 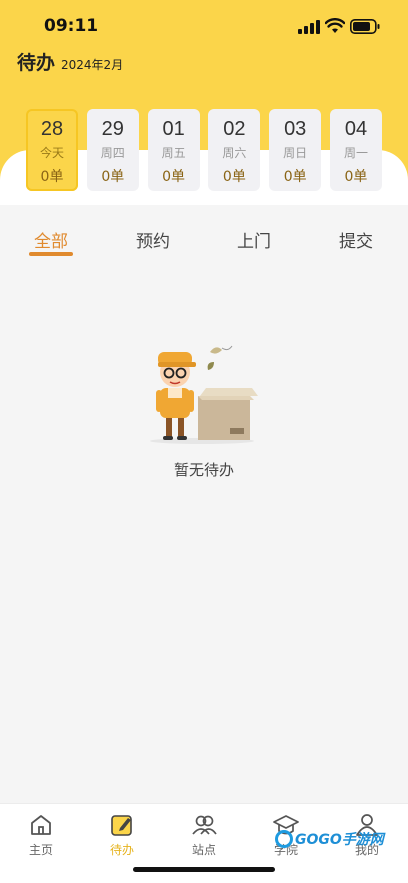 What do you see at coordinates (356, 239) in the screenshot?
I see `tab-submit: 提交` at bounding box center [356, 239].